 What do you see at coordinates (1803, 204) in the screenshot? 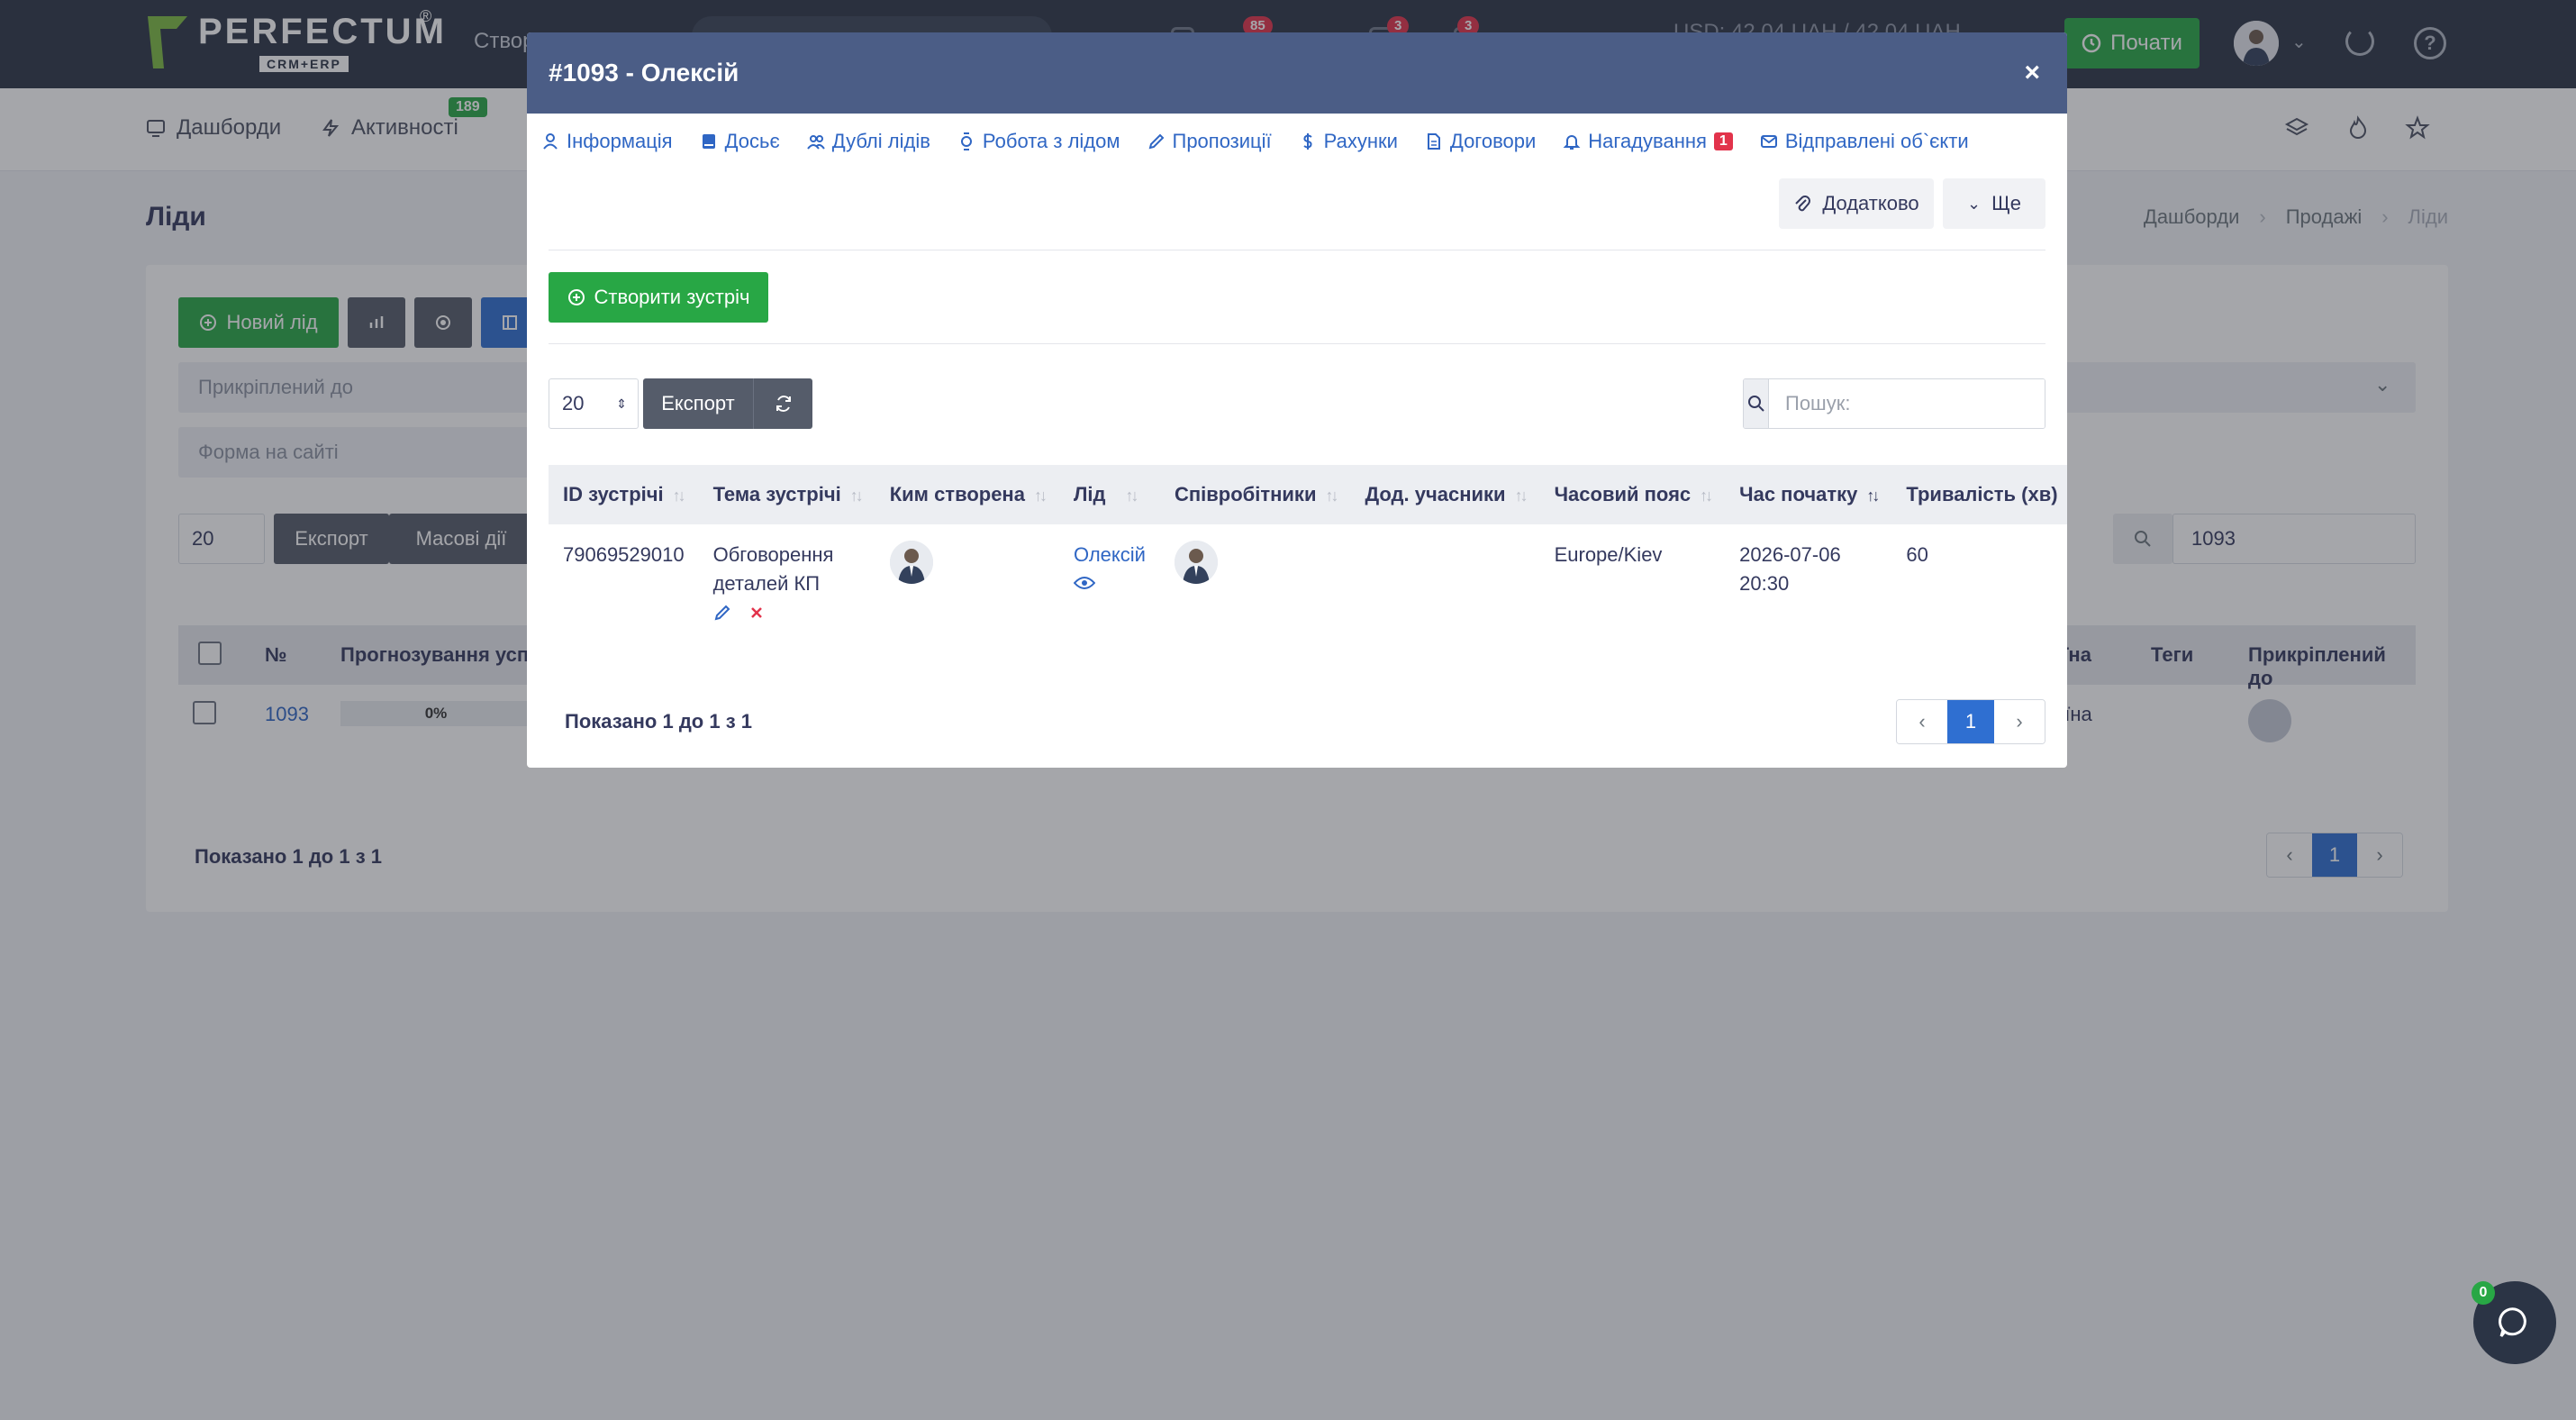
I see `paperclip-icon` at bounding box center [1803, 204].